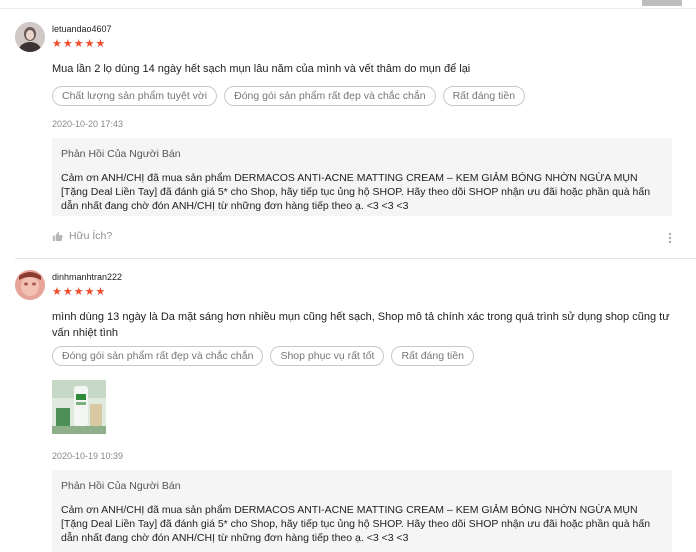  What do you see at coordinates (327, 356) in the screenshot?
I see `review-tag: Shop phục vụ rất tốt` at bounding box center [327, 356].